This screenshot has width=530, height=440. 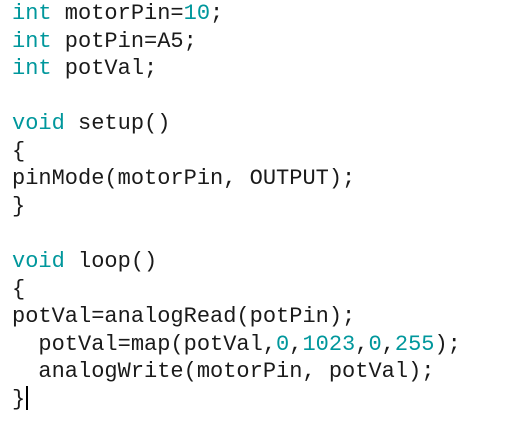 What do you see at coordinates (124, 41) in the screenshot?
I see `code-token: potPin=A5;` at bounding box center [124, 41].